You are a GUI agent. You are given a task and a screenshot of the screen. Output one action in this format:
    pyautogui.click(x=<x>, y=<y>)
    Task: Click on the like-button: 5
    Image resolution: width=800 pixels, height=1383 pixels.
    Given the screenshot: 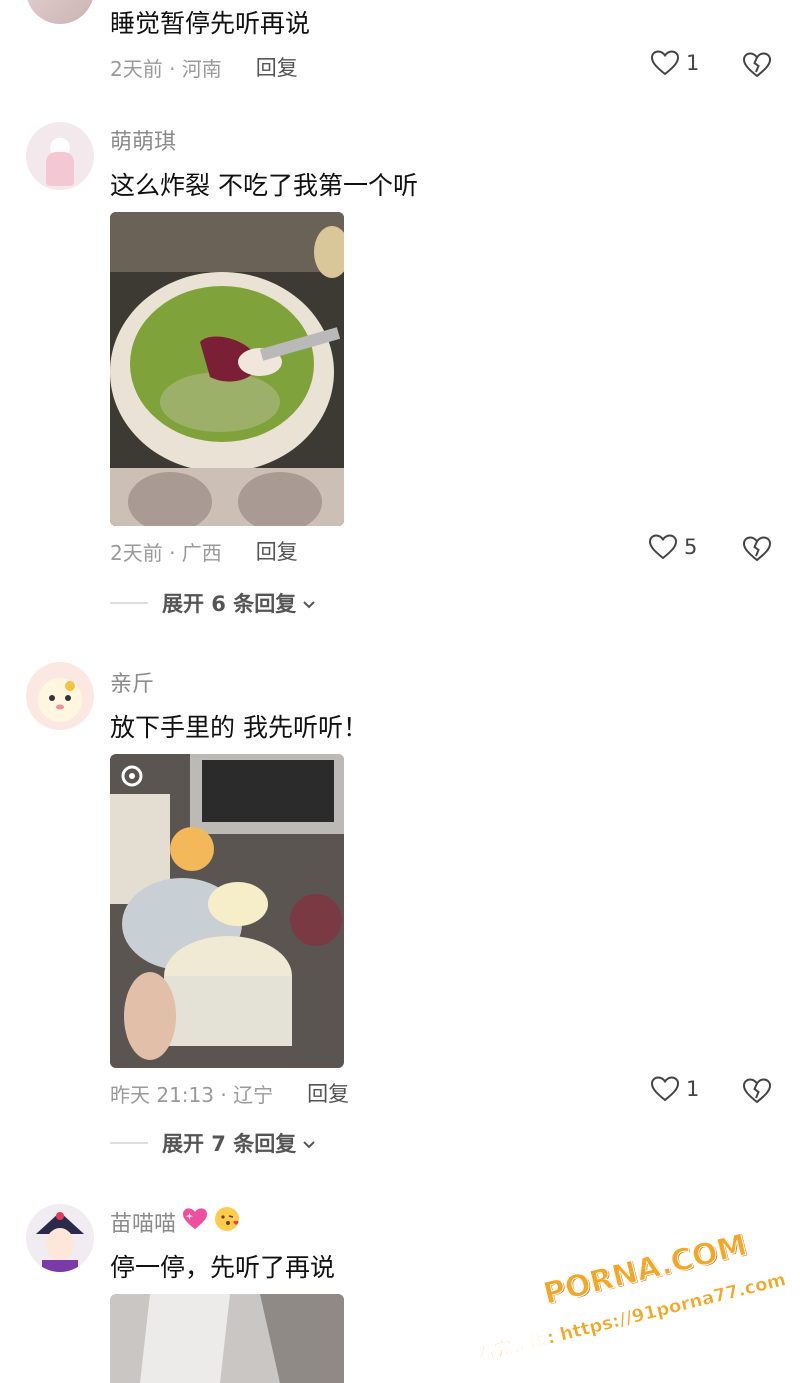 What is the action you would take?
    pyautogui.click(x=672, y=547)
    